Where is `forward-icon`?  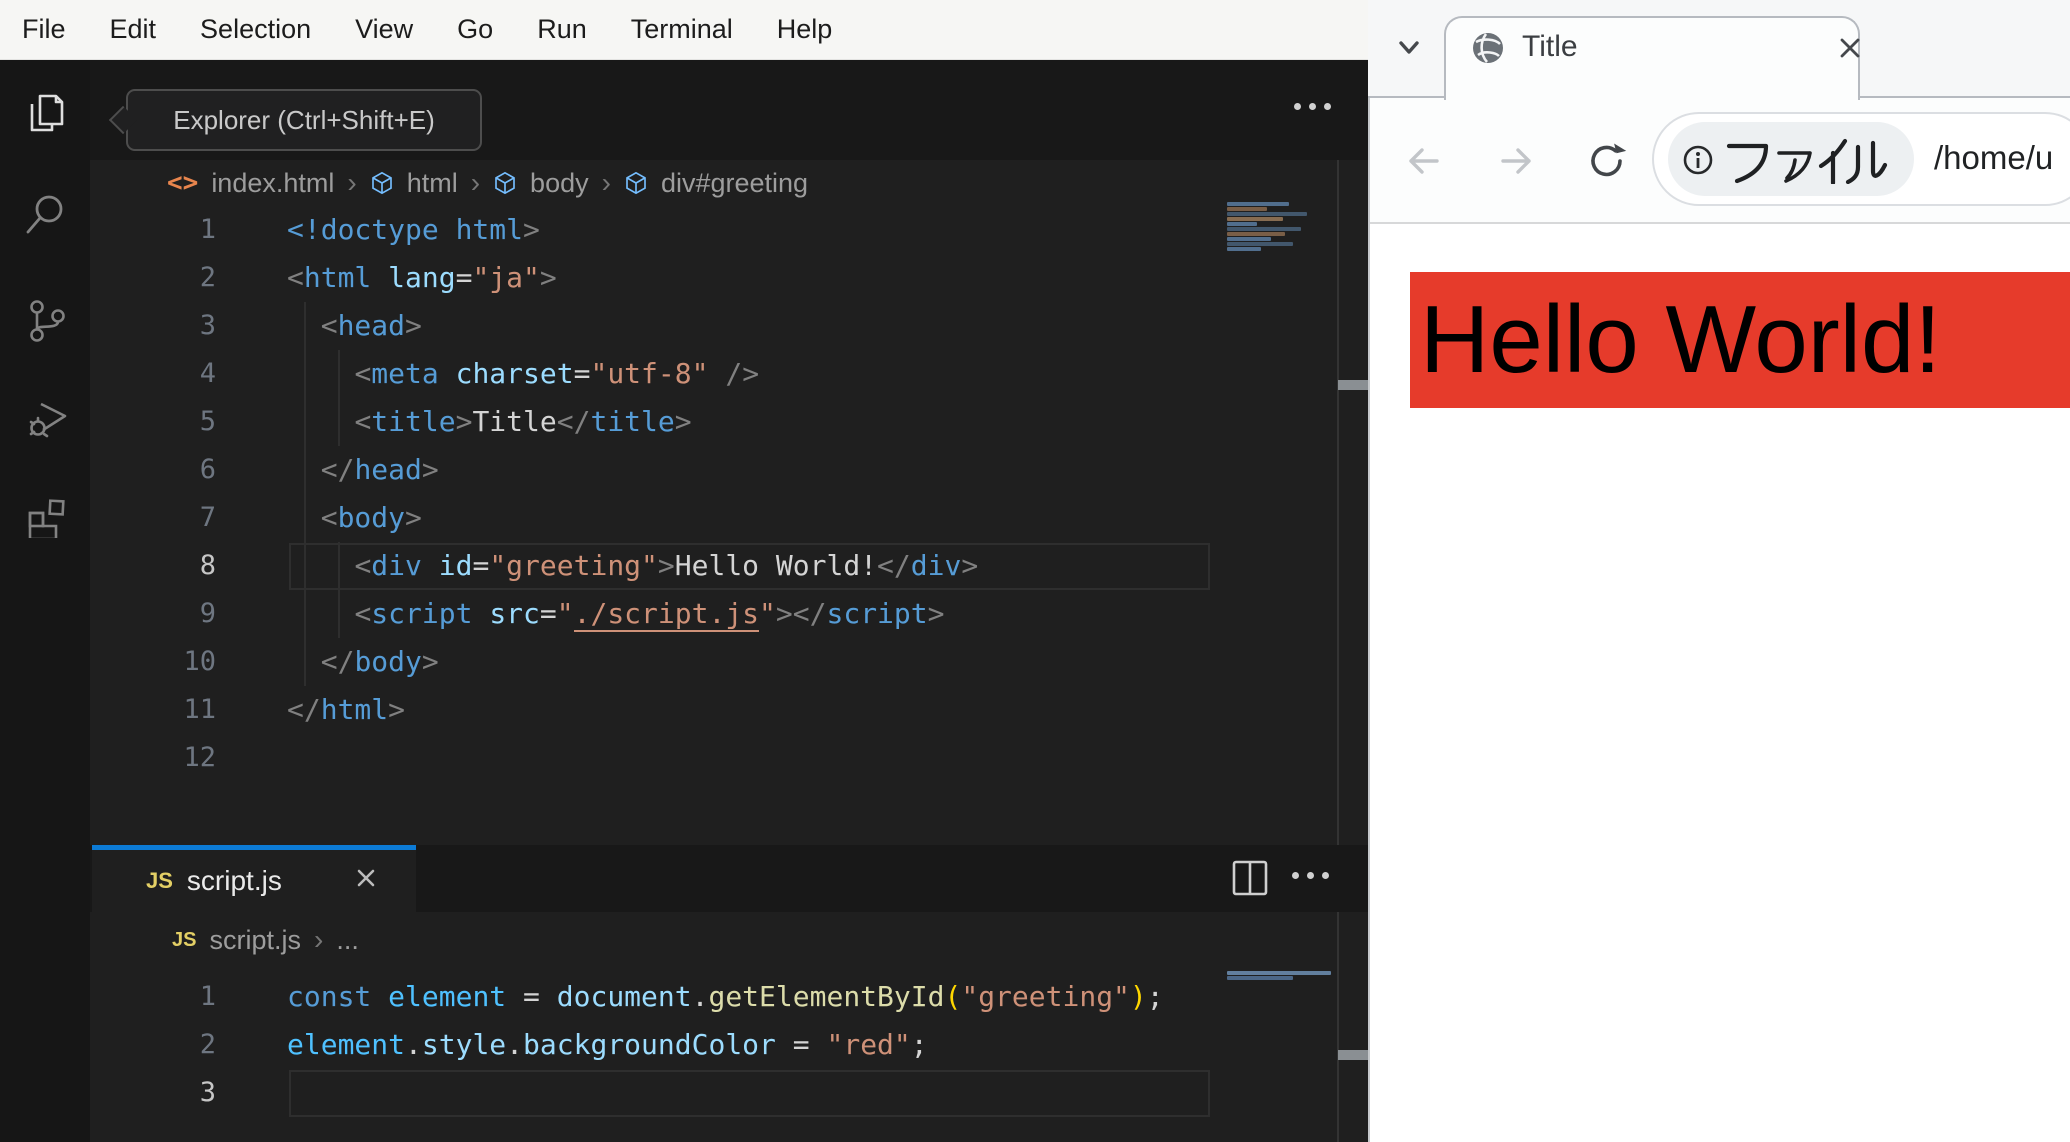 forward-icon is located at coordinates (1517, 161).